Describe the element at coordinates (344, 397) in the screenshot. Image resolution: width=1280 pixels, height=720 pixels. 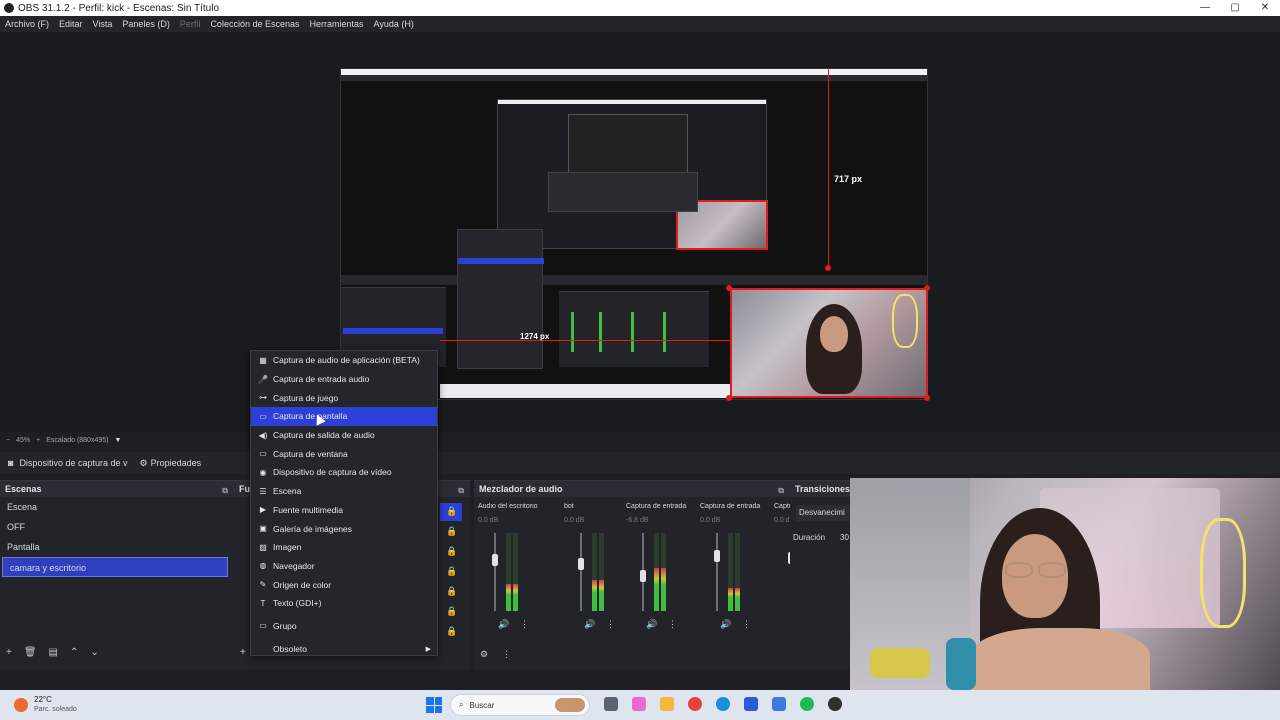
I see `menu-item: ⊶ Captura de juego` at that location.